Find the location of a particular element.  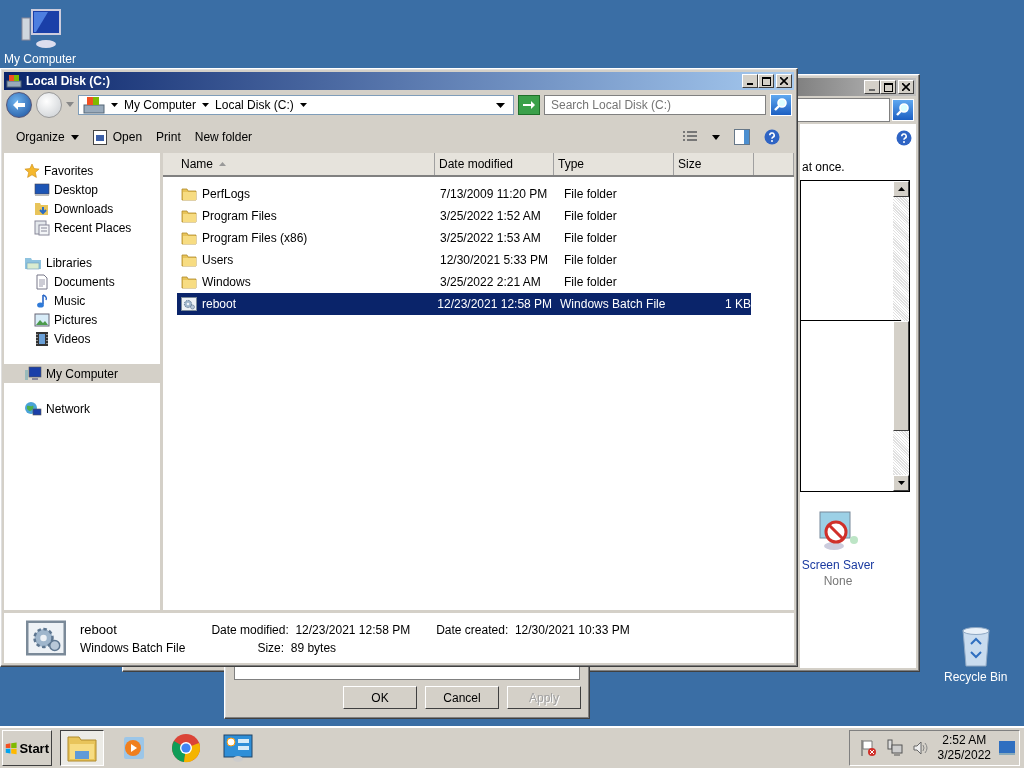

nav-item: Recent Places is located at coordinates (82, 227).